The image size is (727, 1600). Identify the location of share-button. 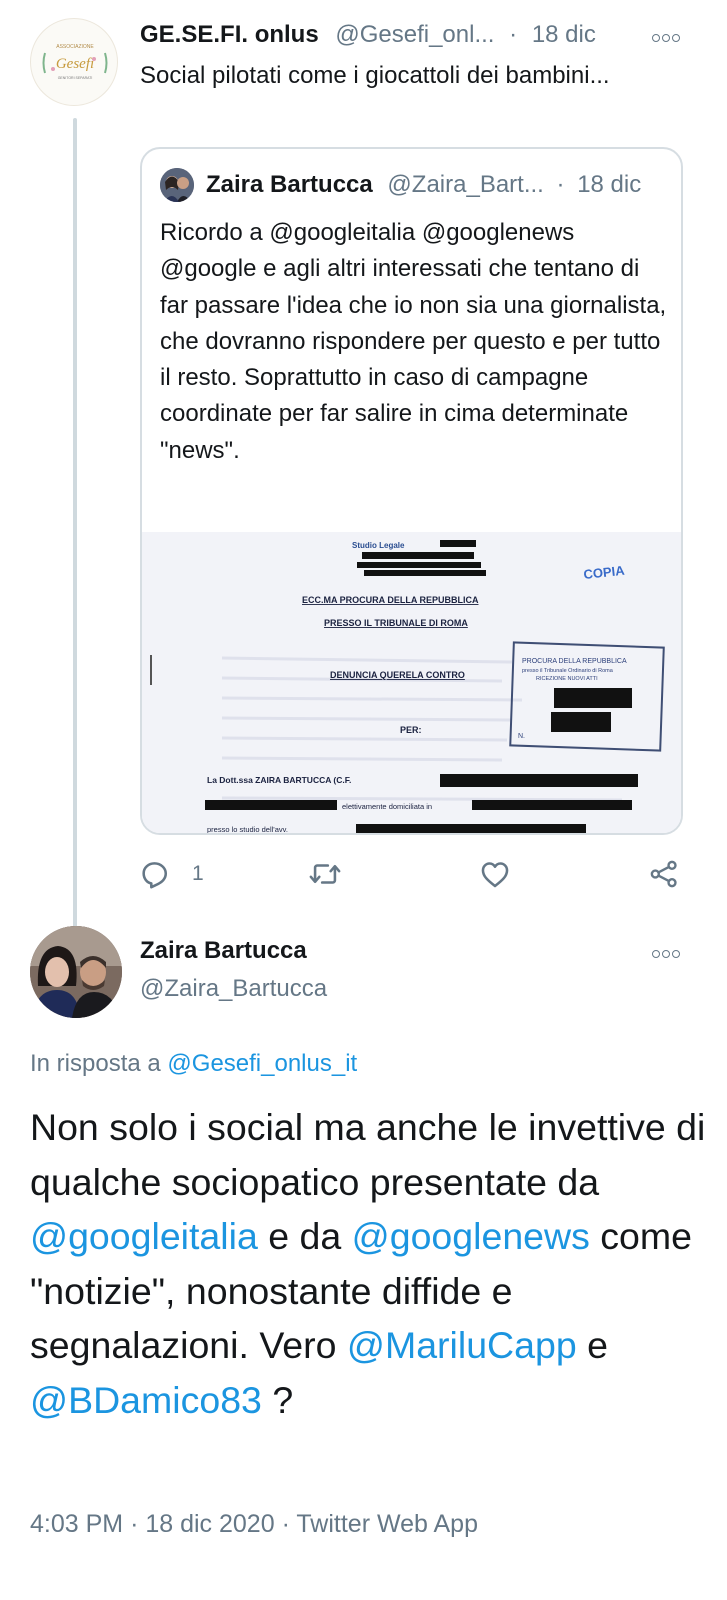
(664, 874).